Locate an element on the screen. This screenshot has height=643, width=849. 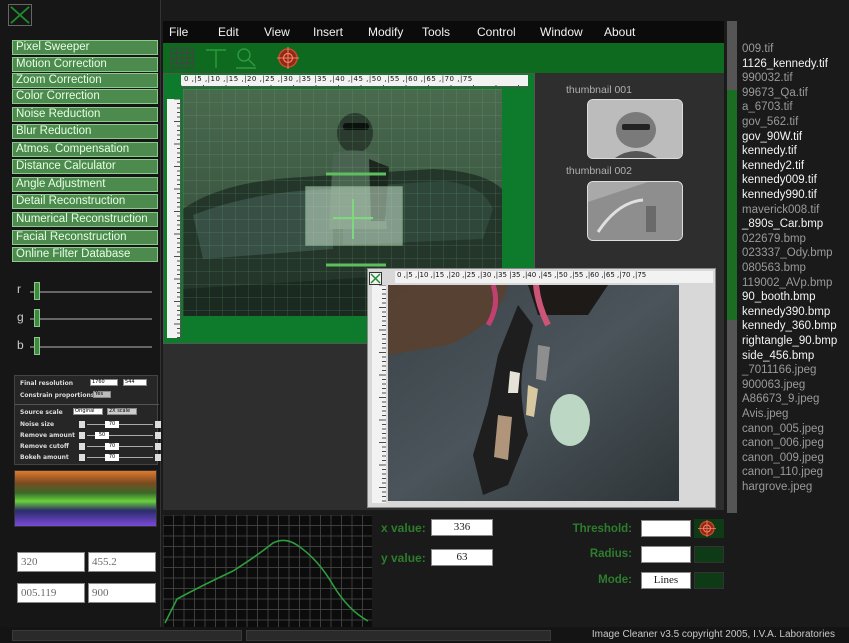
radius-field is located at coordinates (666, 554).